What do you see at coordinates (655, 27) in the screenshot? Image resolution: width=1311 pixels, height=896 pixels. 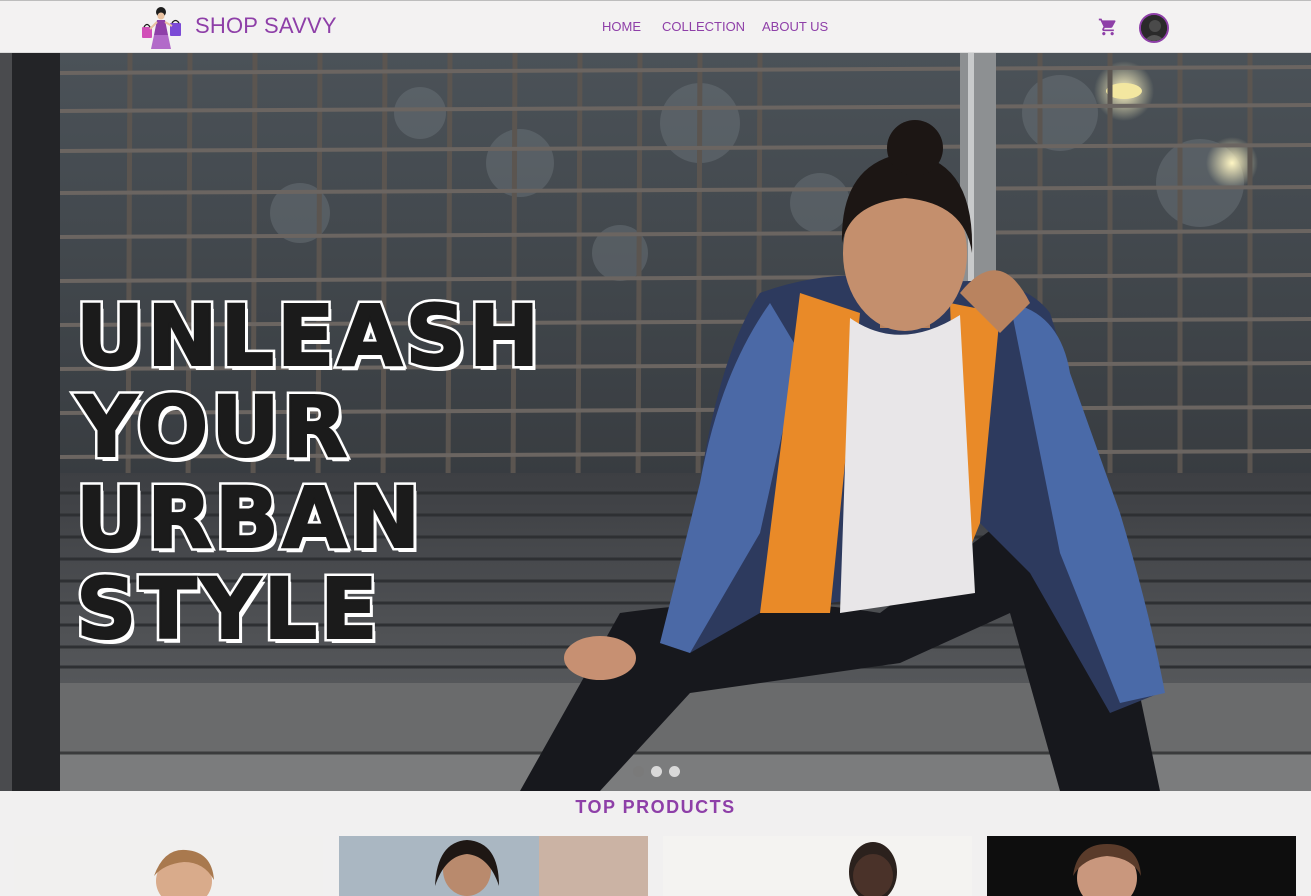 I see `site-header: SHOP SAVVY HOME COLLECTION ABOUT US` at bounding box center [655, 27].